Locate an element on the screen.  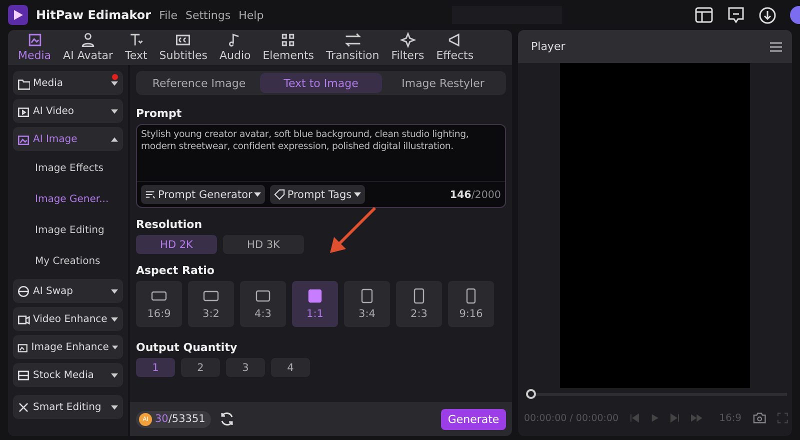
menu-item: Help is located at coordinates (251, 15).